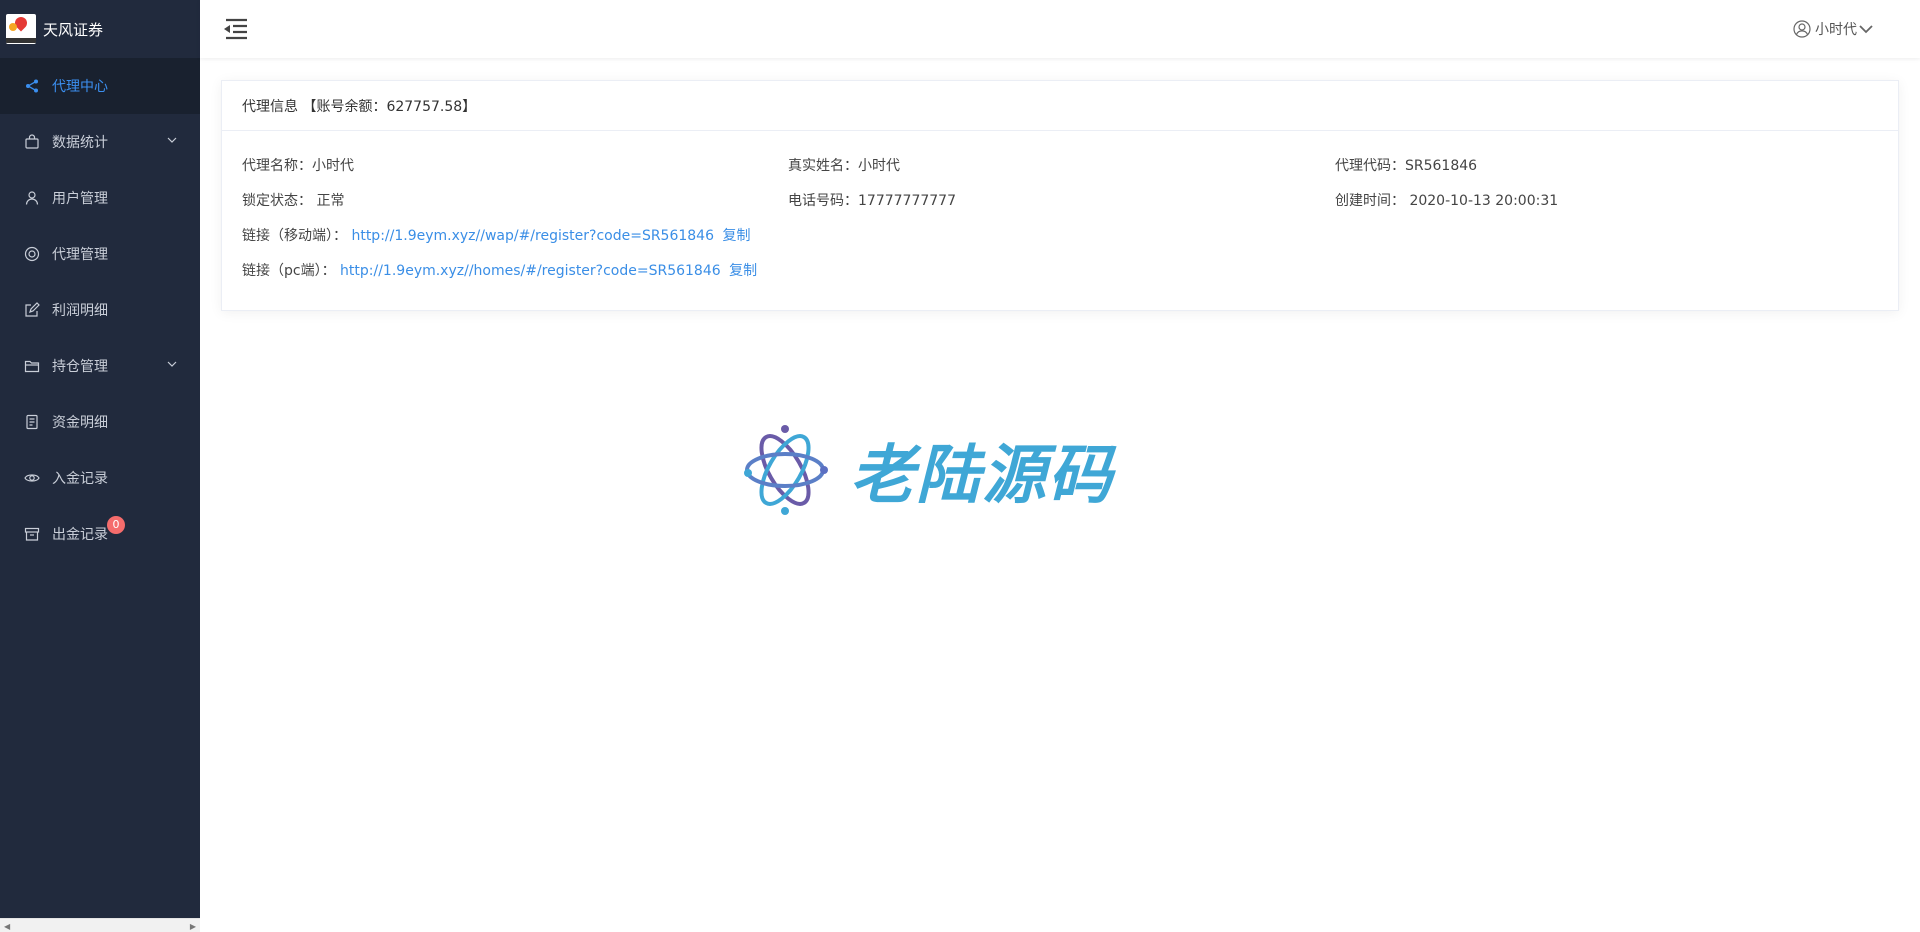  I want to click on sidebar-item-agent-management: 代理管理, so click(100, 254).